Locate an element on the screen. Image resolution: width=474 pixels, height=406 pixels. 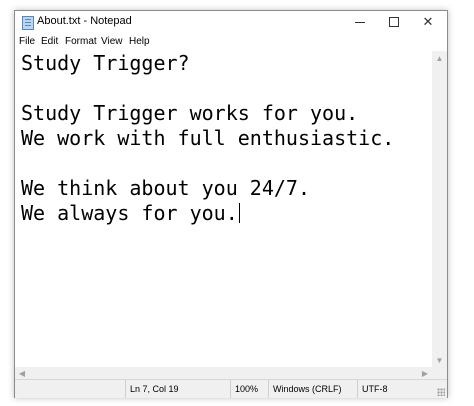
status-encoding: UTF-8 is located at coordinates (387, 389).